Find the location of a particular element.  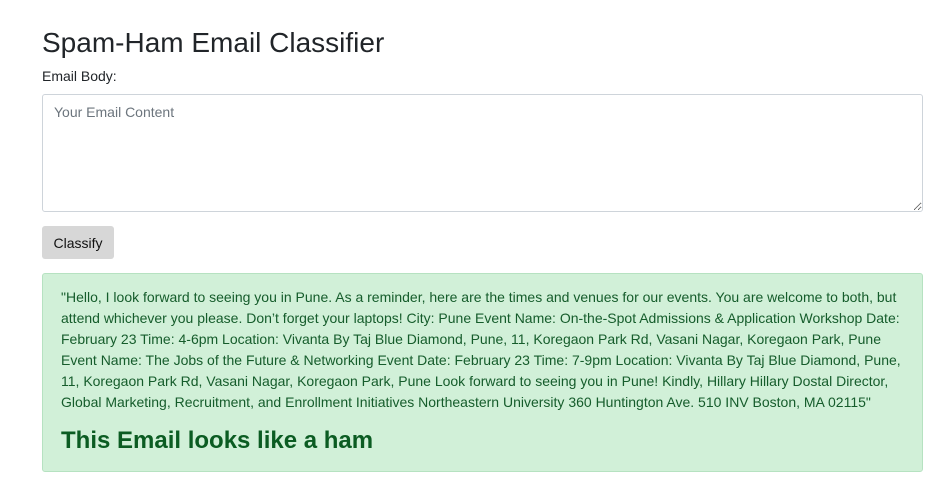

classify-button: Classify is located at coordinates (78, 242).